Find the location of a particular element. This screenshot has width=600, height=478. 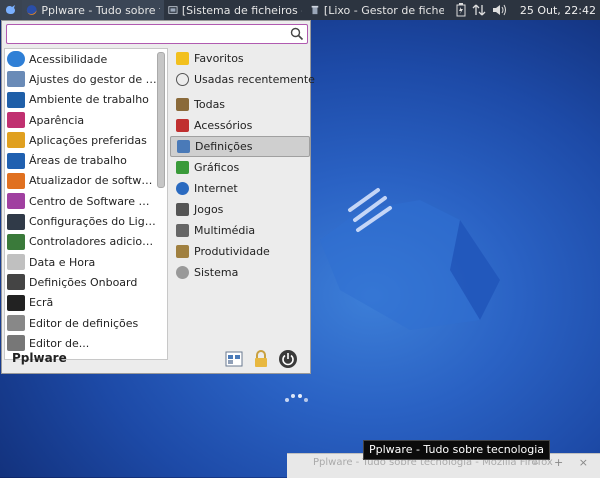

user-name: Pplware is located at coordinates (39, 358).